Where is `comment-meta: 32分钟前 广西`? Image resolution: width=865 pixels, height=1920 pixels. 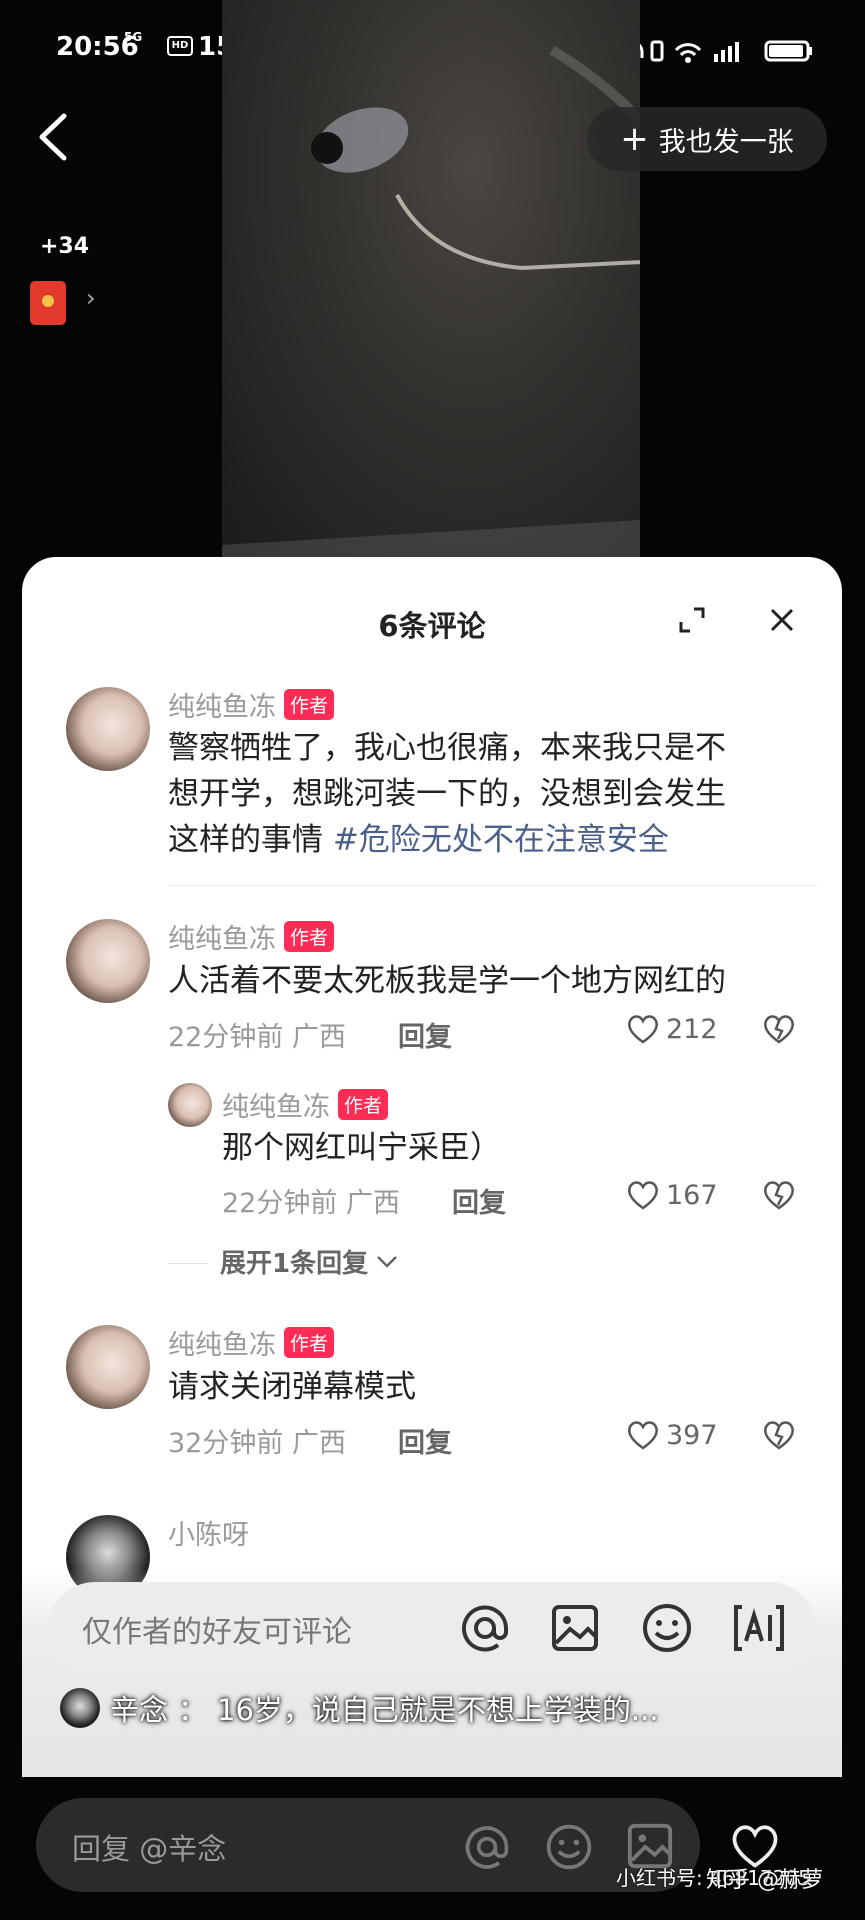
comment-meta: 32分钟前 广西 is located at coordinates (257, 1440).